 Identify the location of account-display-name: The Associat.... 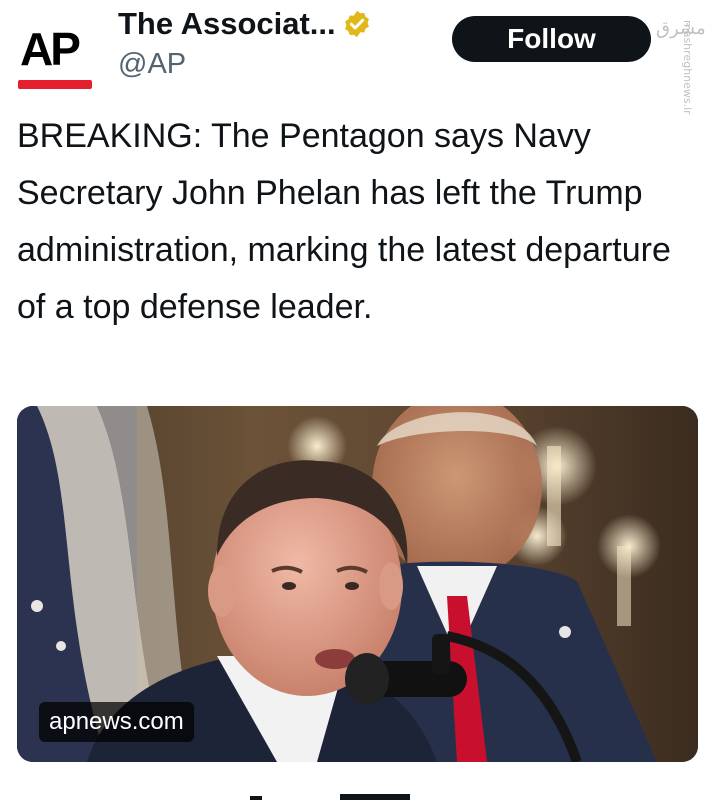
(227, 24).